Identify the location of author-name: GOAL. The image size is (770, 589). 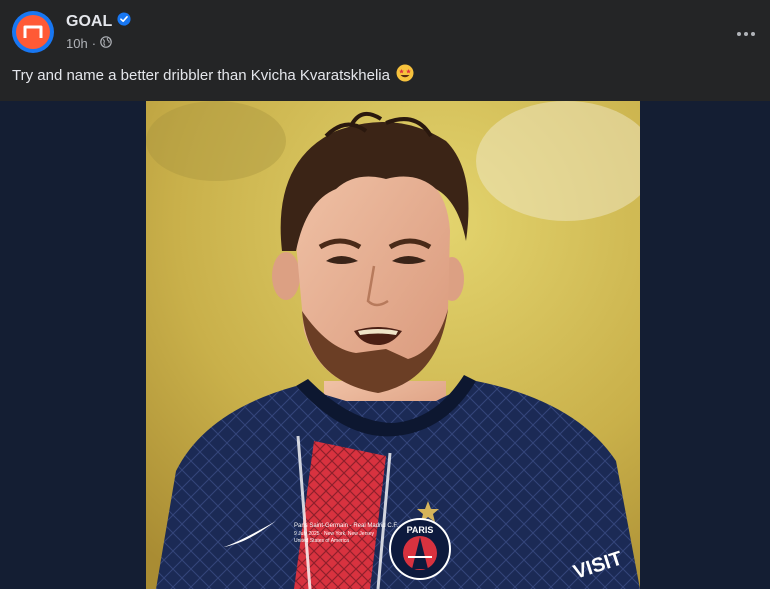
(89, 22).